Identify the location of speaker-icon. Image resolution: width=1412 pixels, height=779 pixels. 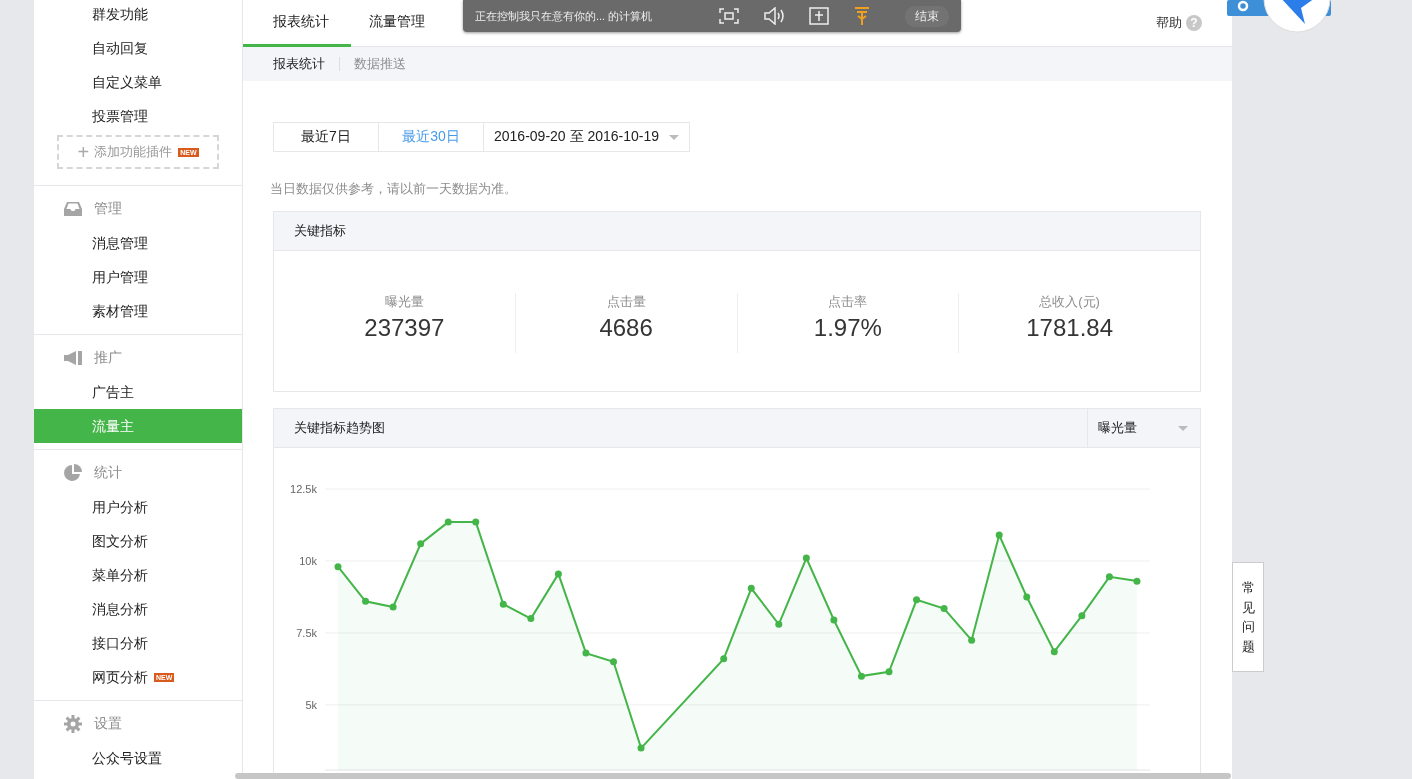
(774, 16).